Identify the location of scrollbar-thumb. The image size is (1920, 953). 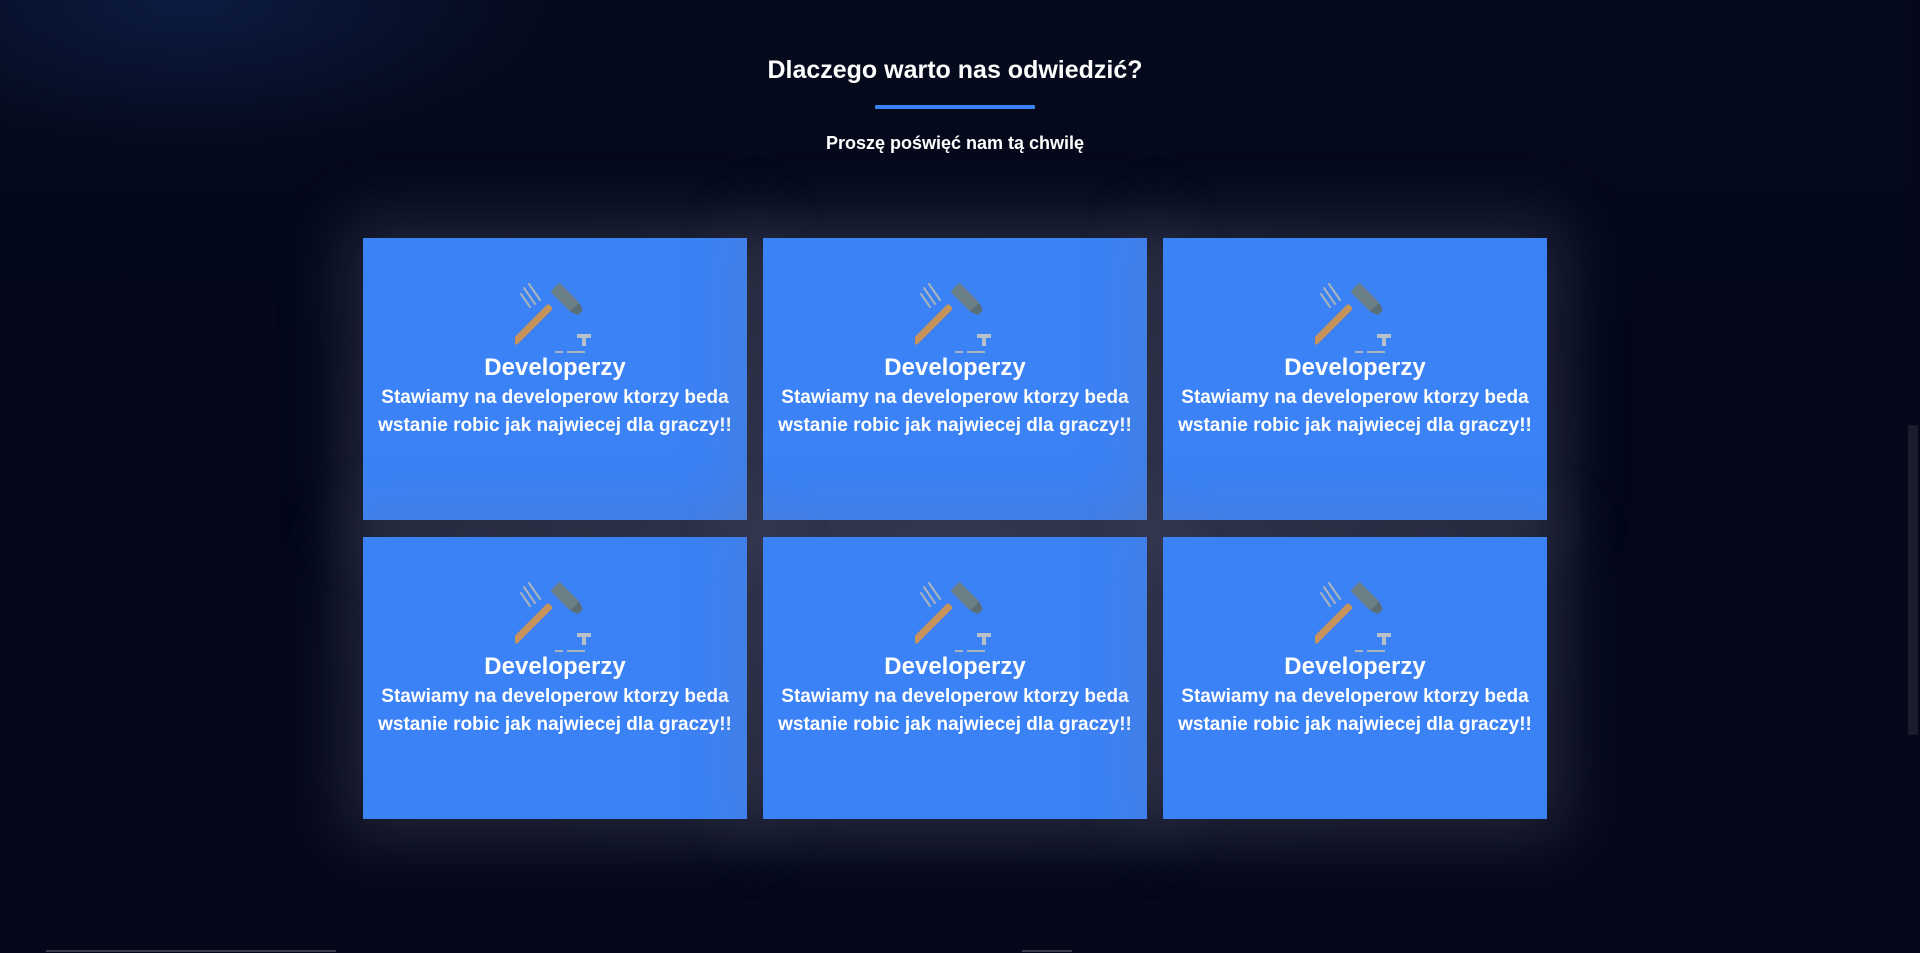
(1913, 580).